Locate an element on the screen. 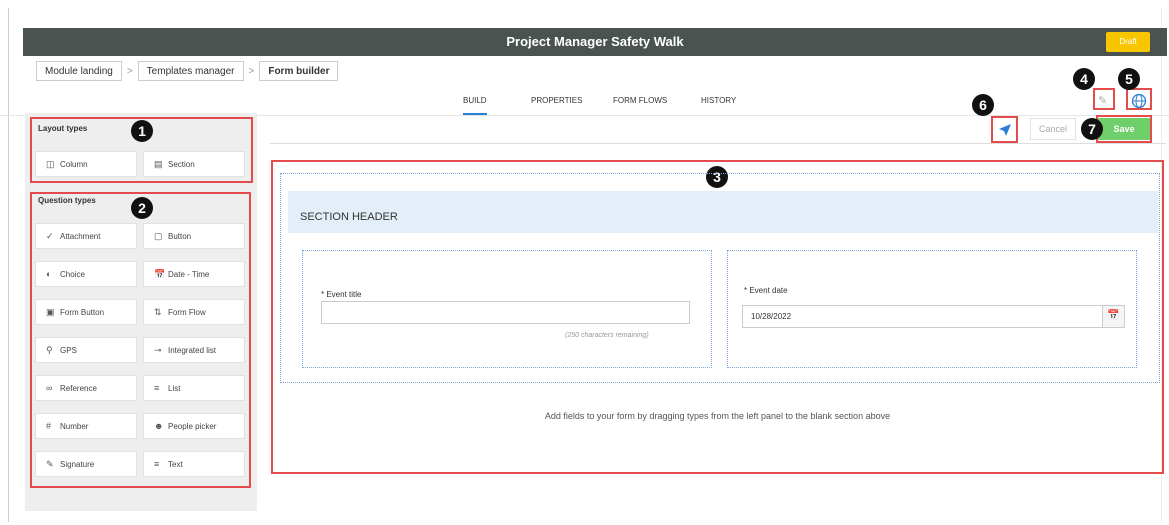 The width and height of the screenshot is (1169, 525). question-item-label: Number is located at coordinates (74, 426).